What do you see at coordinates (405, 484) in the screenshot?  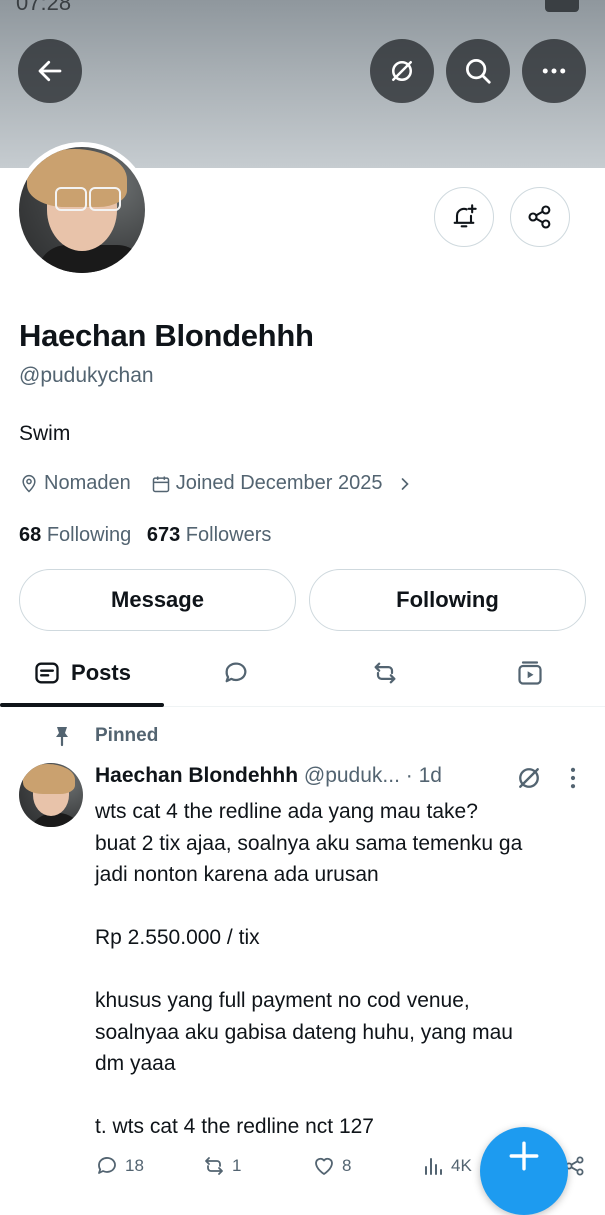 I see `chevron-right-icon` at bounding box center [405, 484].